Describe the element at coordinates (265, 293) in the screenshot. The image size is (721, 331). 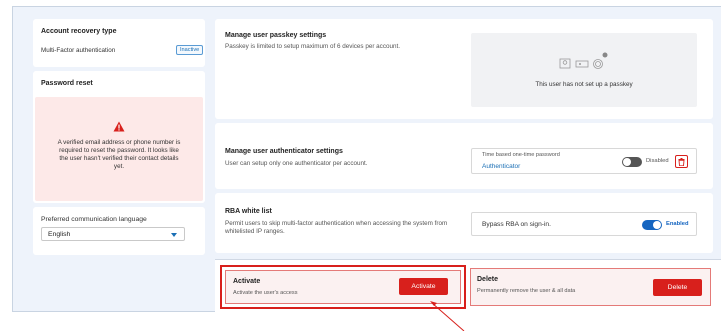
I see `activate-description: Activate the user's access` at that location.